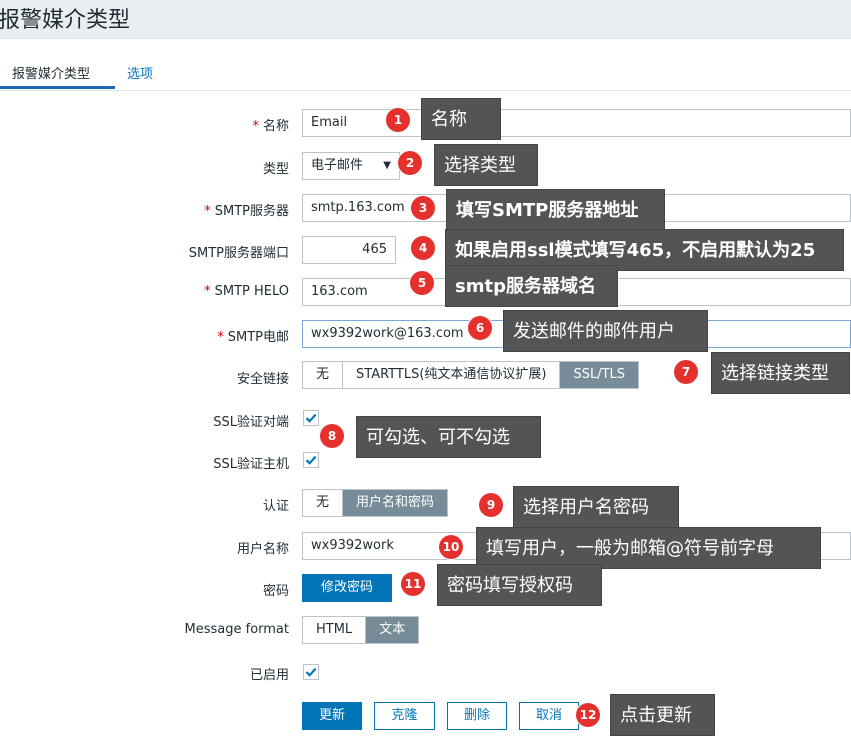 The image size is (851, 749). Describe the element at coordinates (140, 72) in the screenshot. I see `tab-options: 选项` at that location.